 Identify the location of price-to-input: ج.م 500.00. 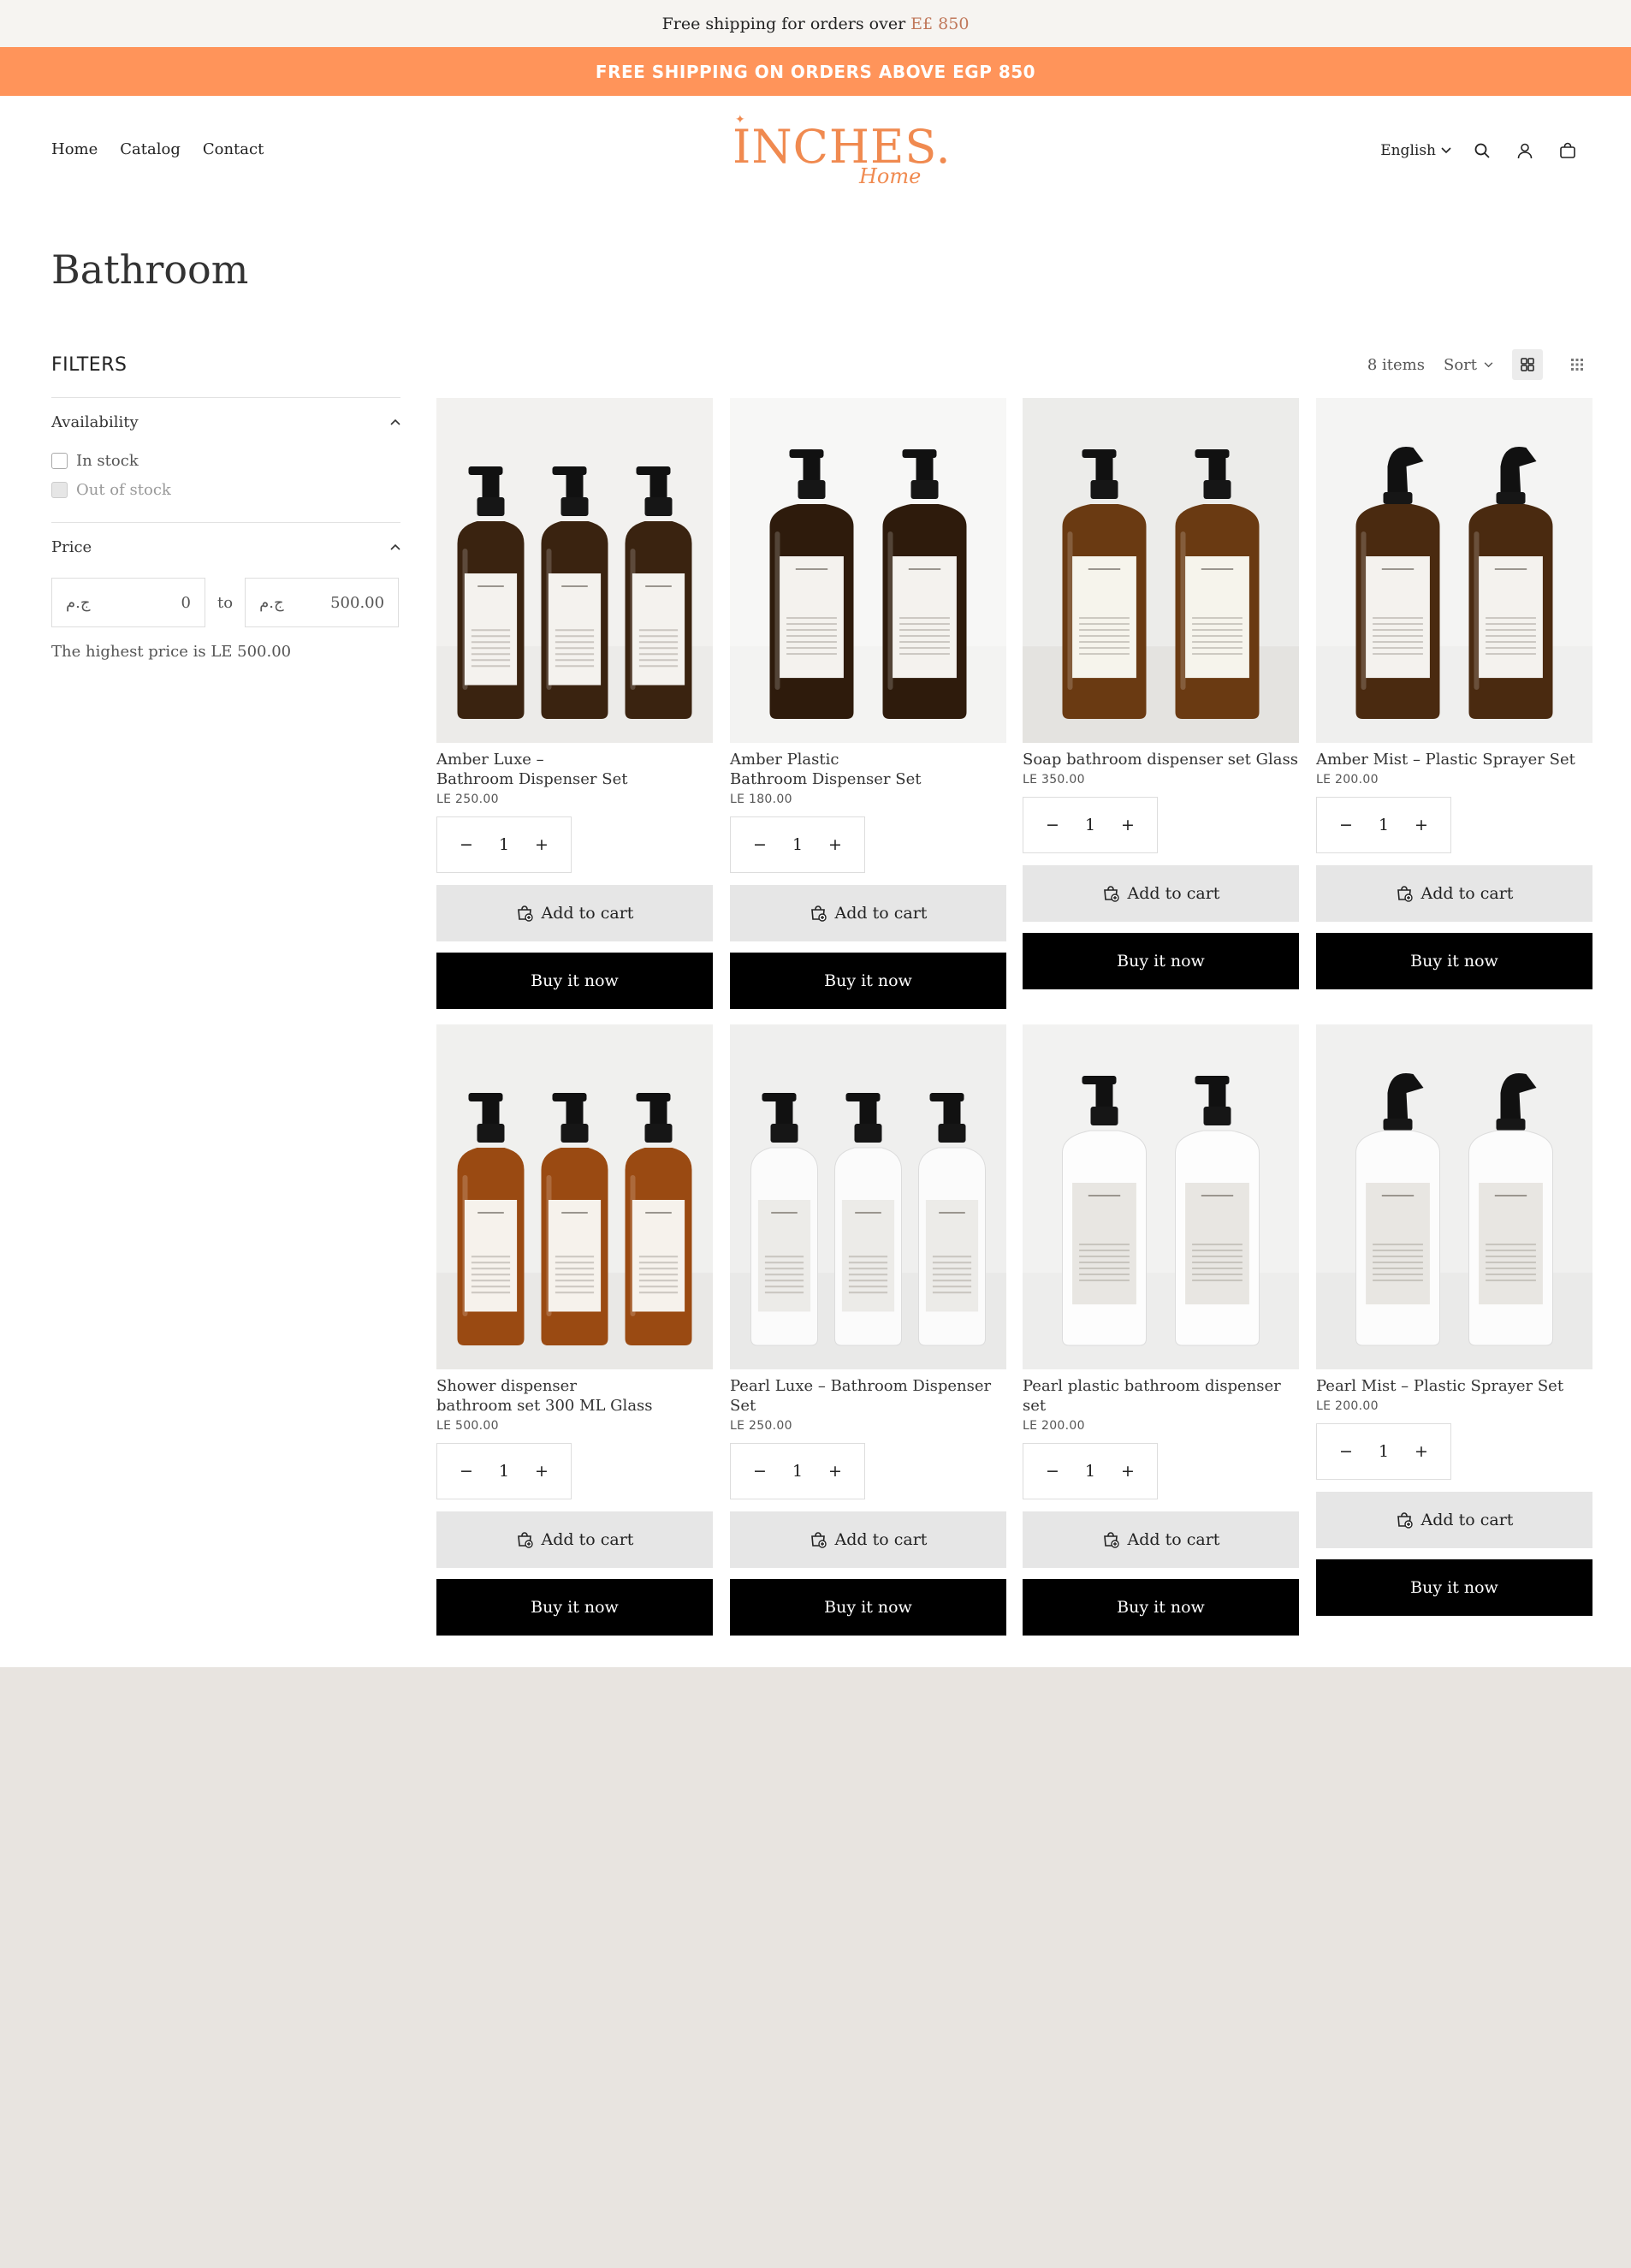
(322, 603).